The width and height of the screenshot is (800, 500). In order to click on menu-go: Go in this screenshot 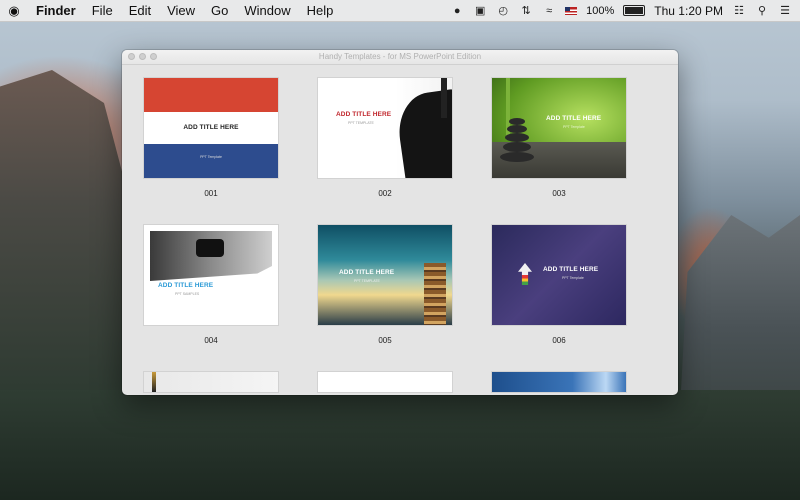, I will do `click(219, 10)`.